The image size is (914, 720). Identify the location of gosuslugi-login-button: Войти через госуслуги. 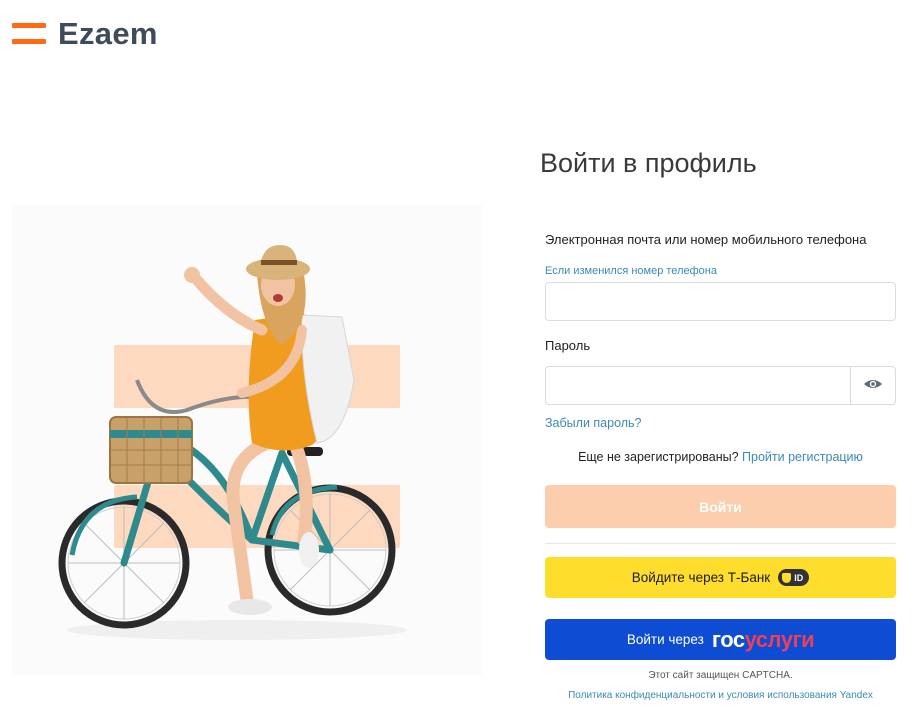
(720, 639).